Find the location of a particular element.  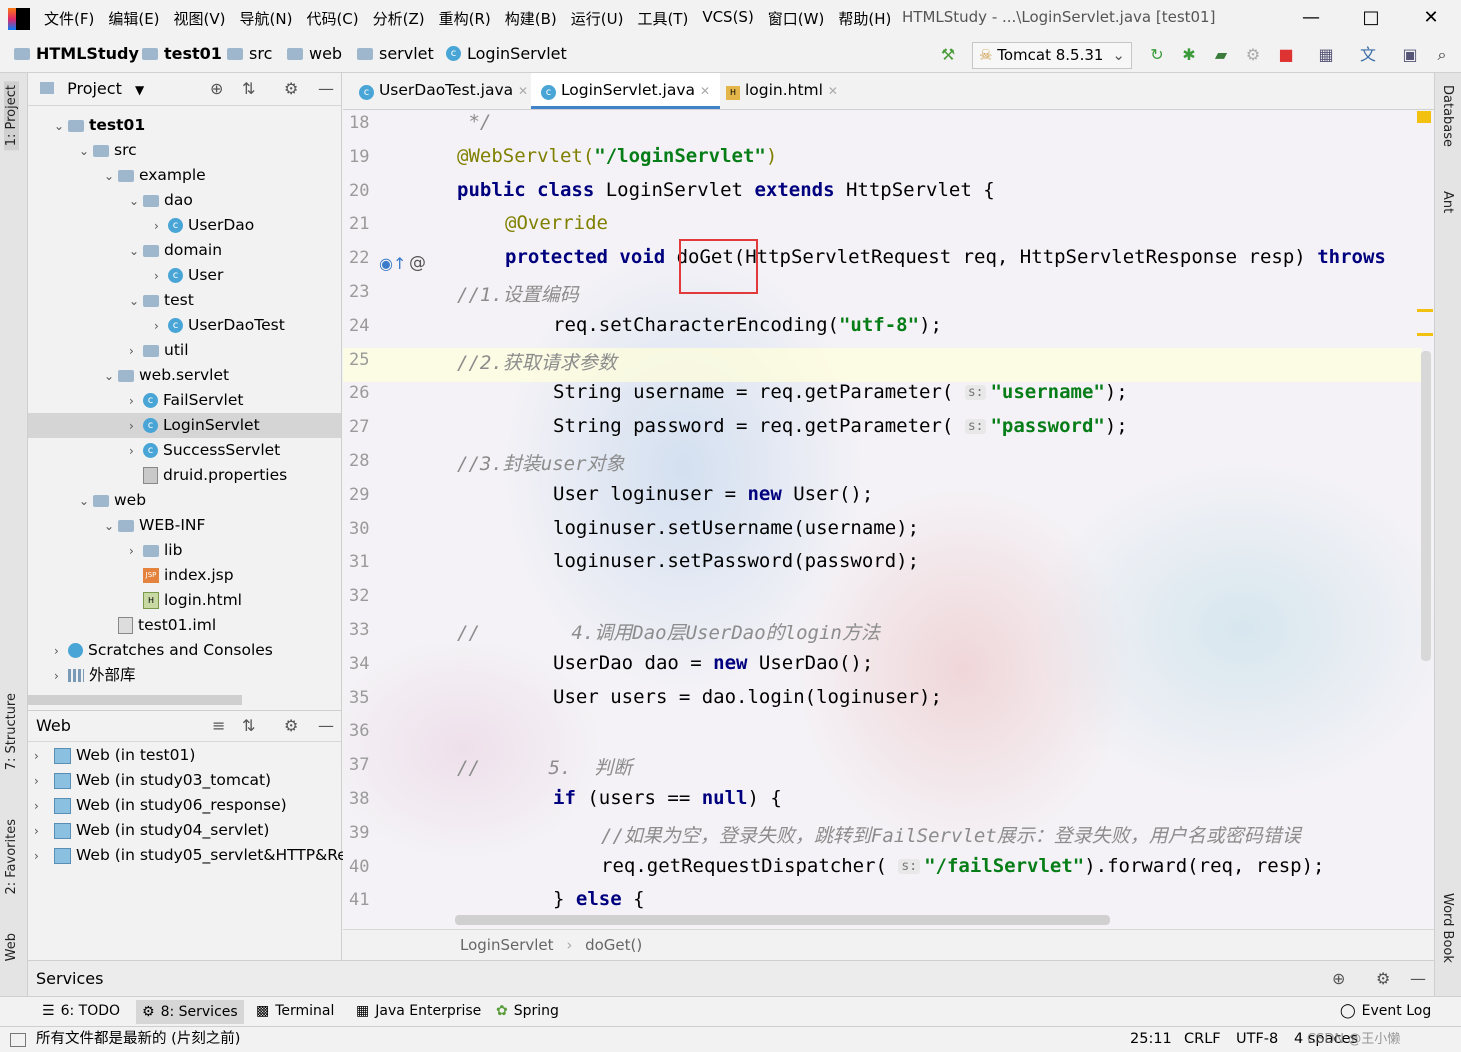

code-line: */ is located at coordinates (474, 122).